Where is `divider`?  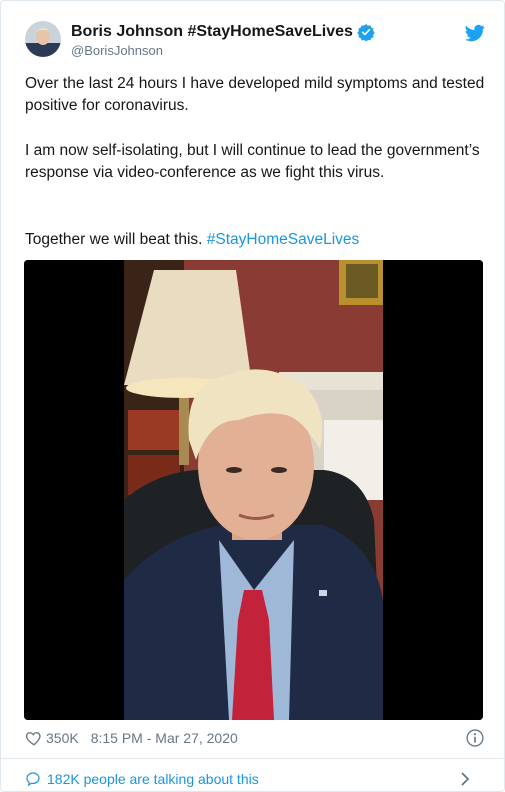
divider is located at coordinates (253, 758).